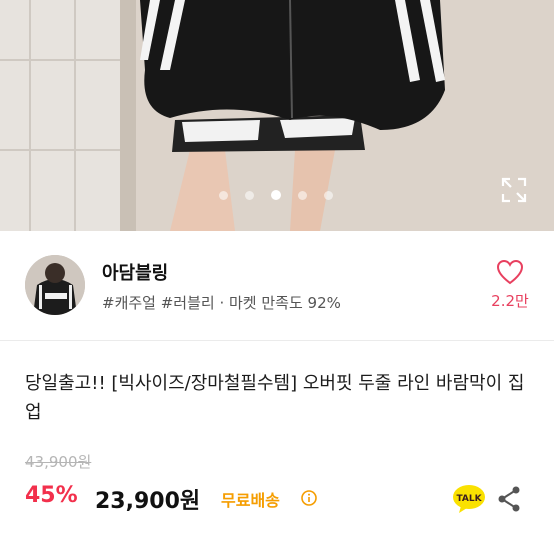  I want to click on shop-name: 아담블링, so click(135, 272).